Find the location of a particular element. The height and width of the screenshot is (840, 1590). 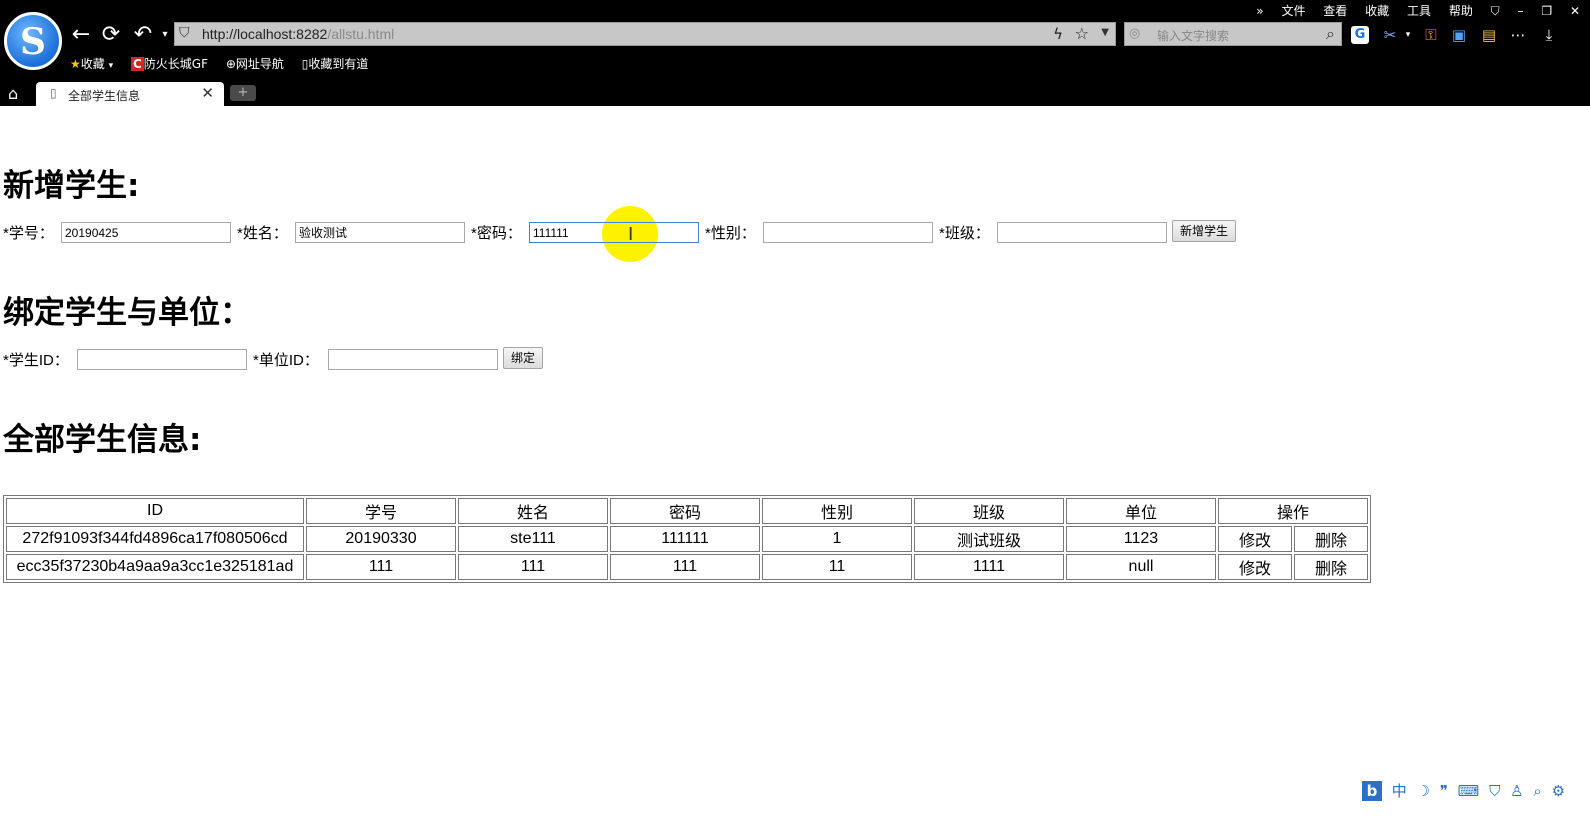

new-tab-button: + is located at coordinates (243, 93).